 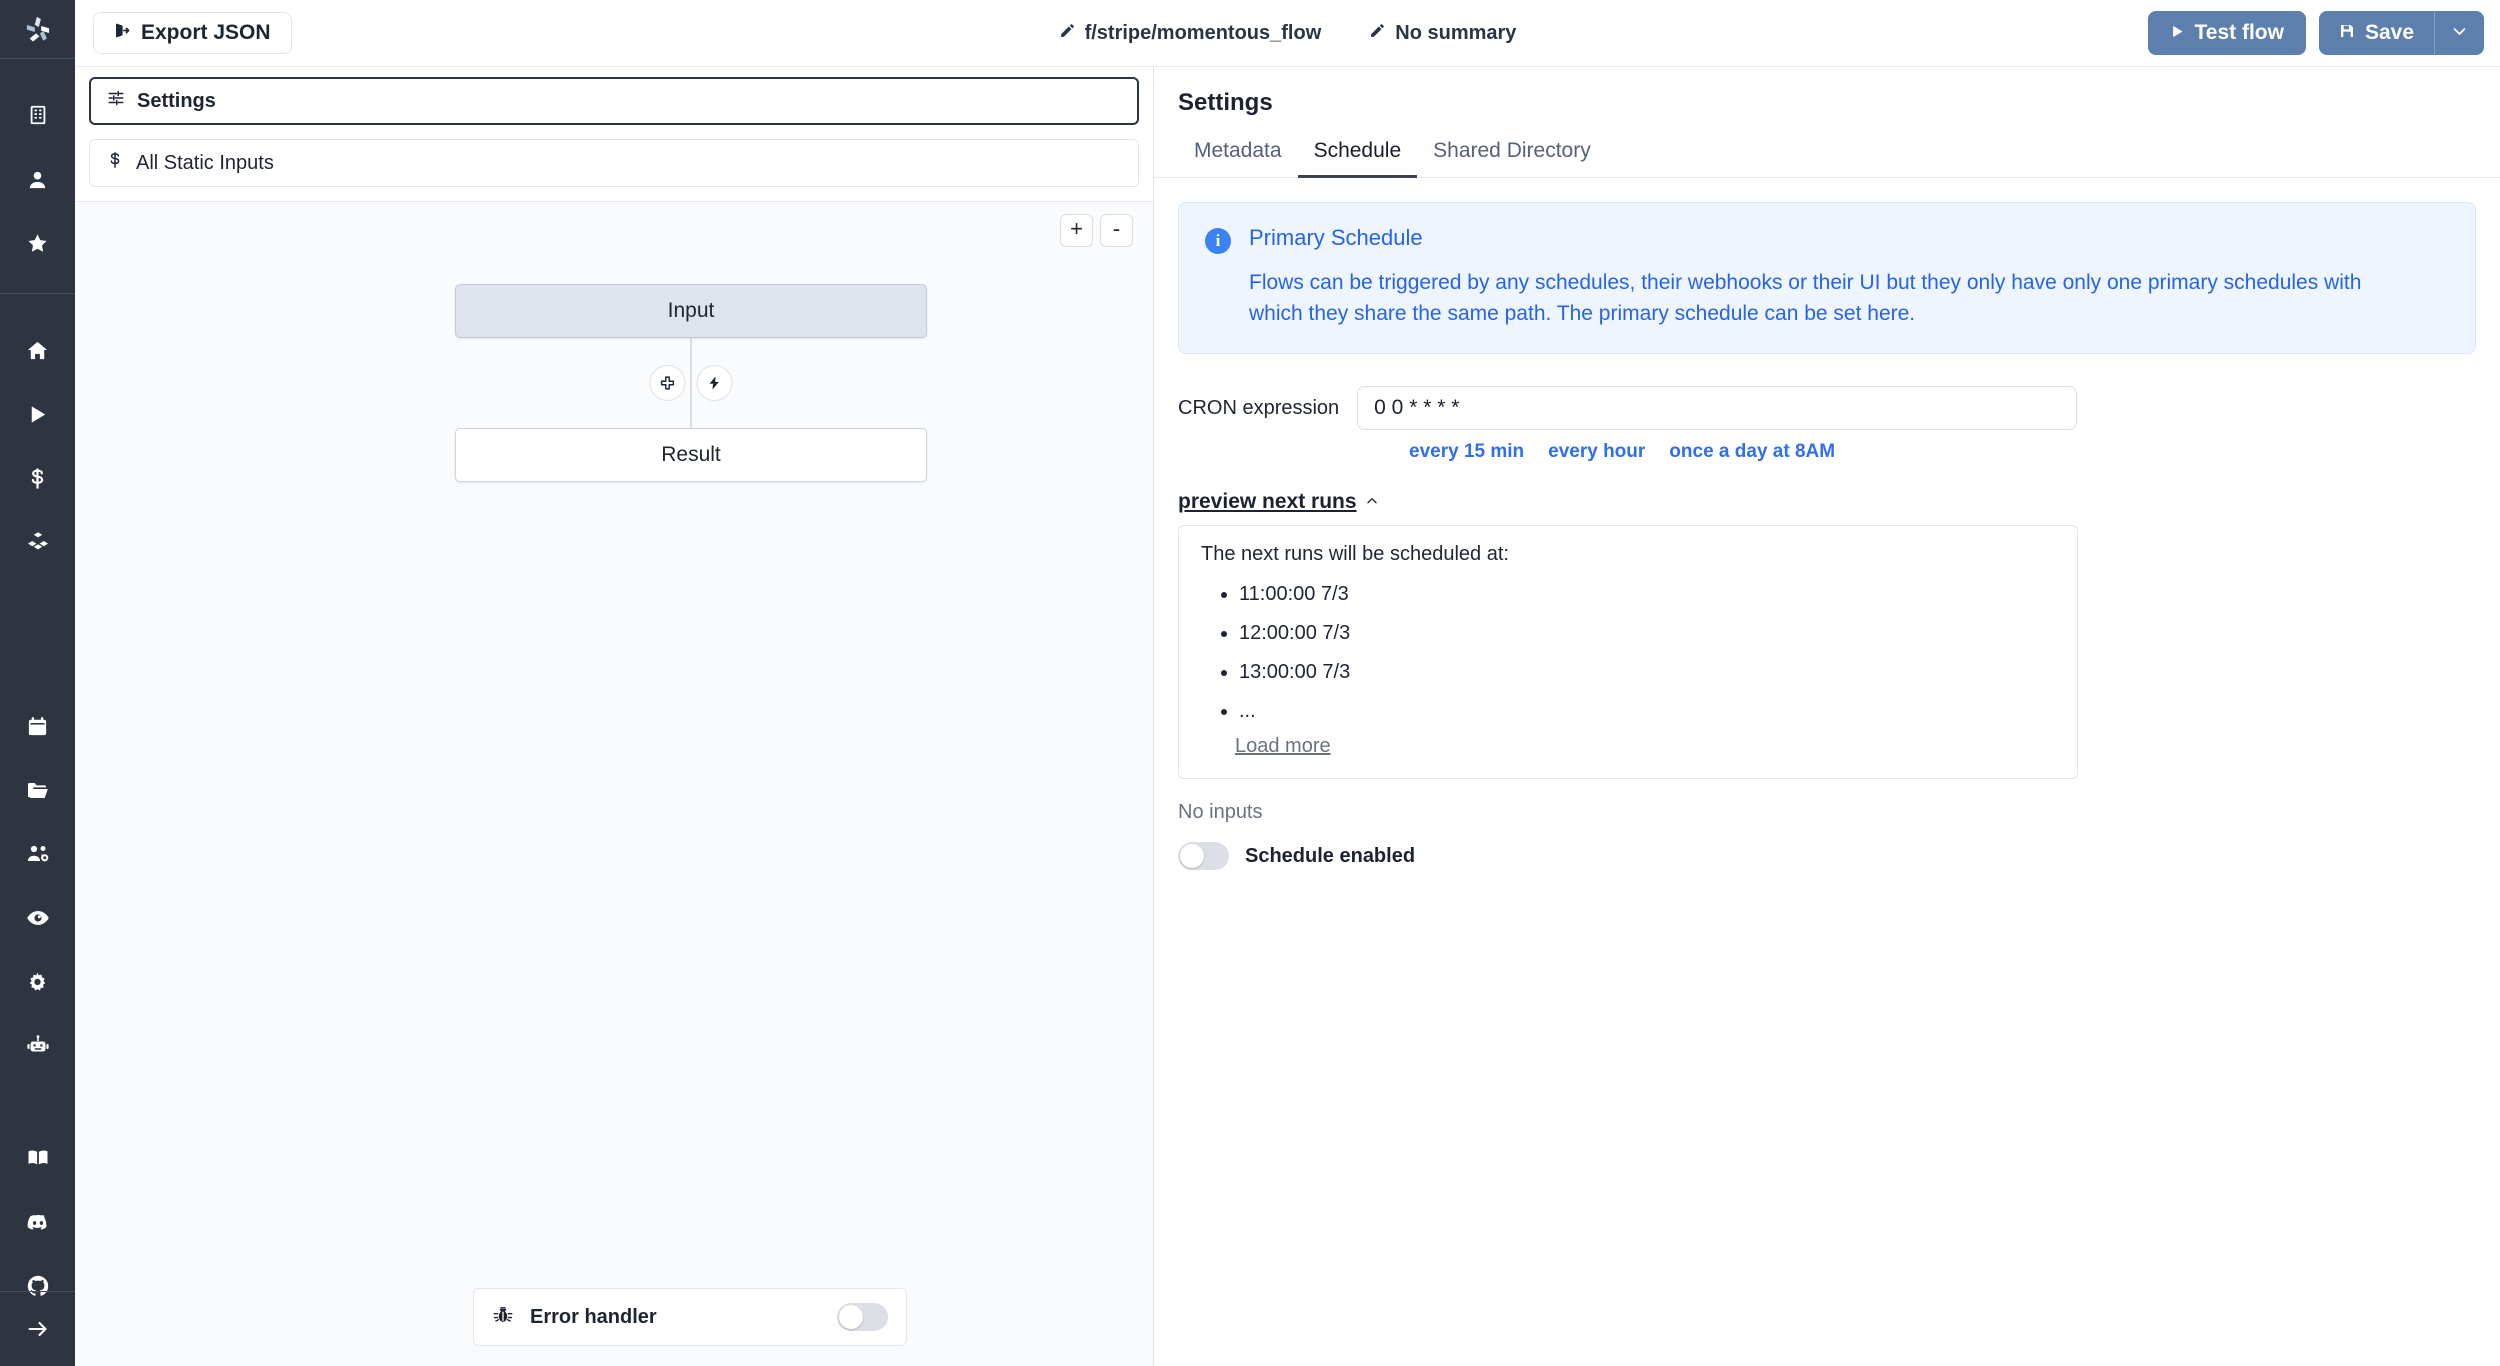 What do you see at coordinates (37, 683) in the screenshot?
I see `left-nav-rail` at bounding box center [37, 683].